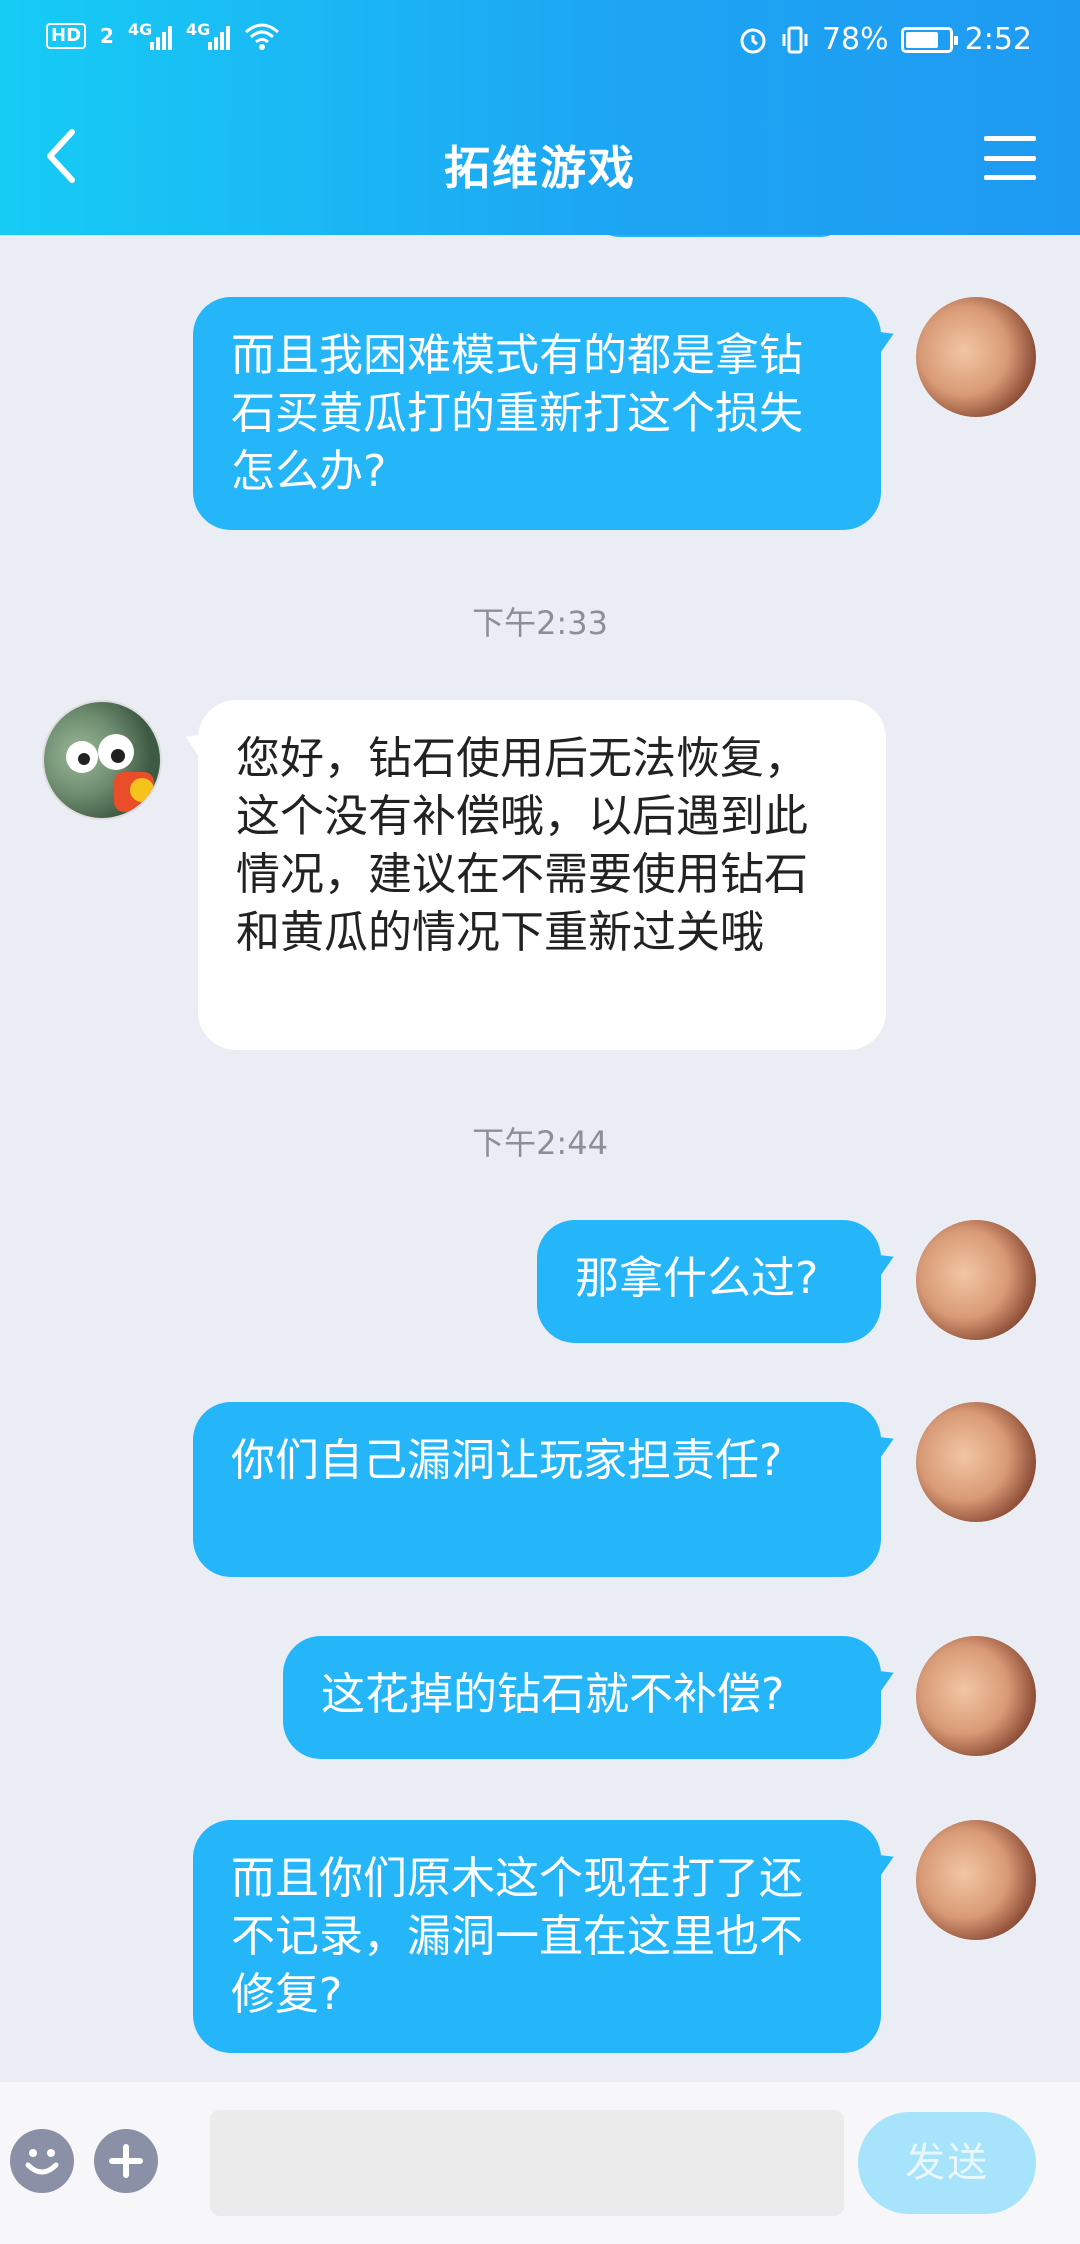  What do you see at coordinates (540, 1143) in the screenshot?
I see `timestamp: 下午2:44` at bounding box center [540, 1143].